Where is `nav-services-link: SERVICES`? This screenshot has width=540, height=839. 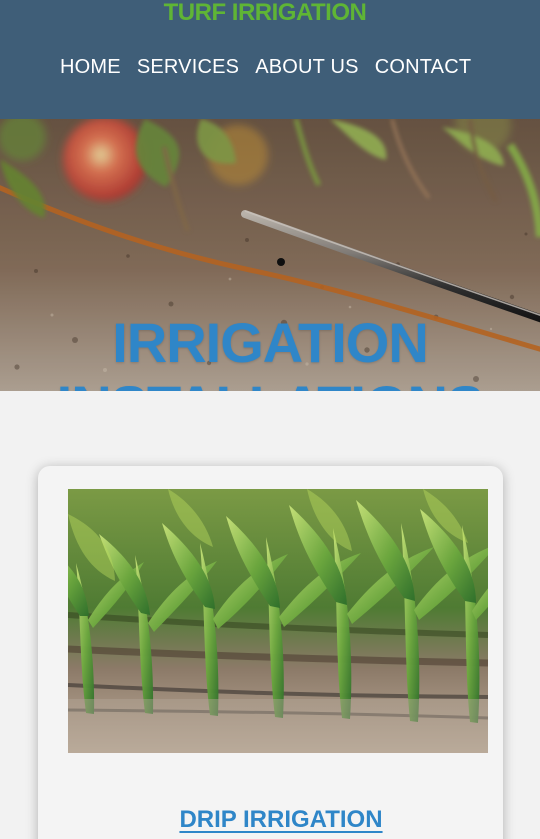
nav-services-link: SERVICES is located at coordinates (188, 67).